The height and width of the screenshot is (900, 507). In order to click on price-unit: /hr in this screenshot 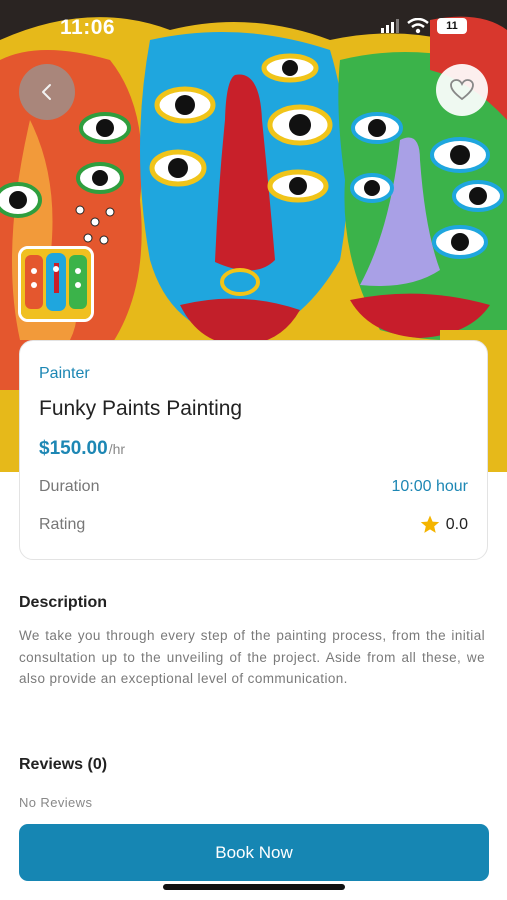, I will do `click(117, 449)`.